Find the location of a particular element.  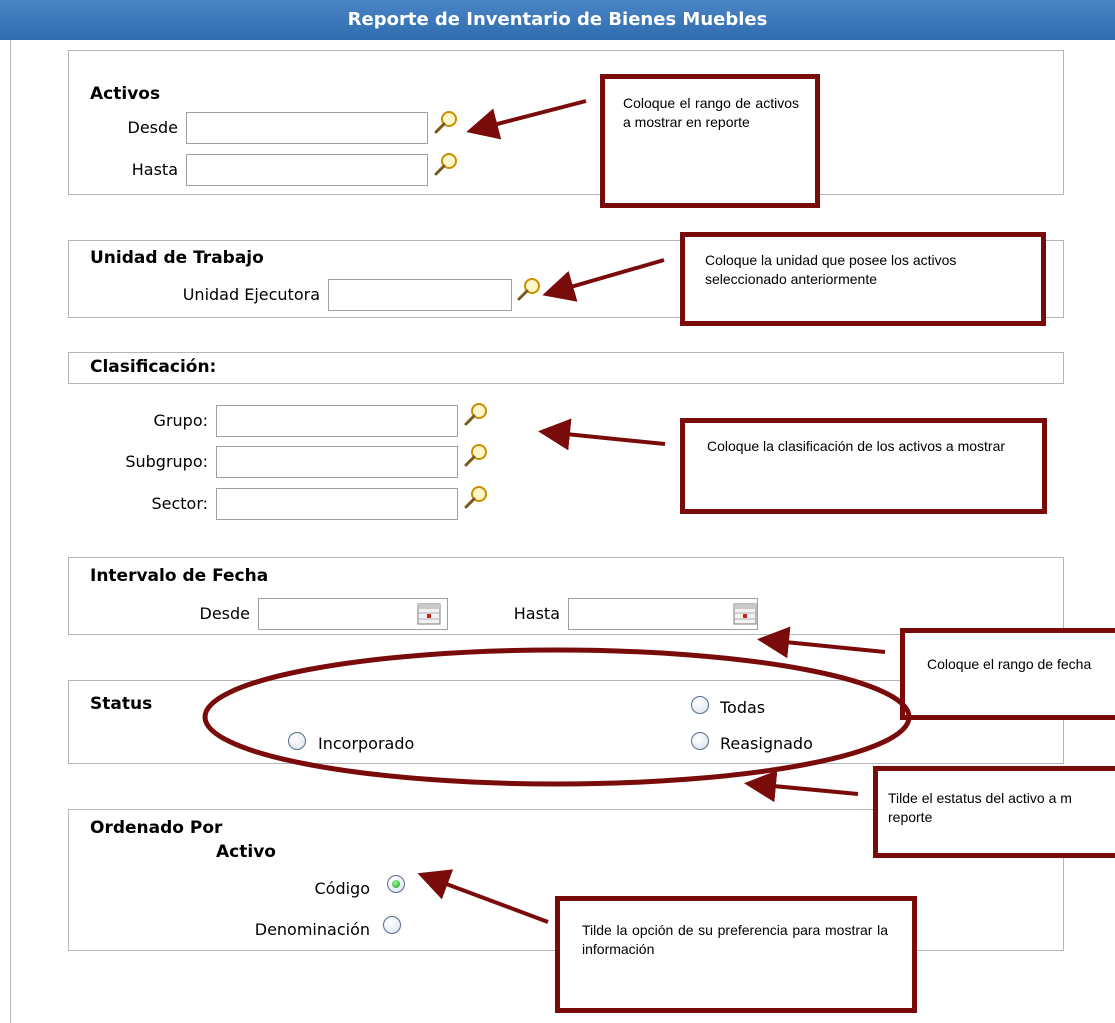

status-title: Status is located at coordinates (121, 704).